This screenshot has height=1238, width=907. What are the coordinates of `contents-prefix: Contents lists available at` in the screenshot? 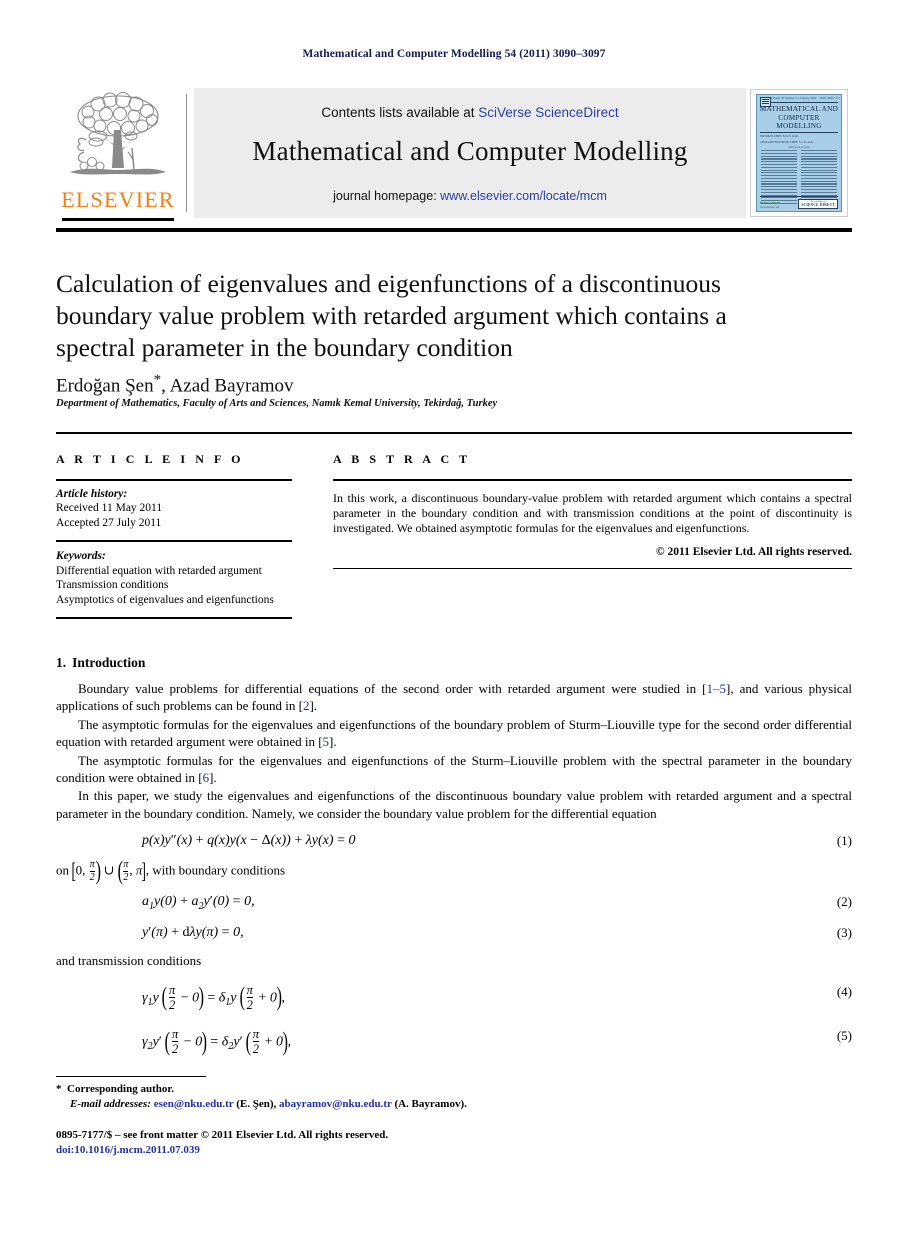 It's located at (400, 112).